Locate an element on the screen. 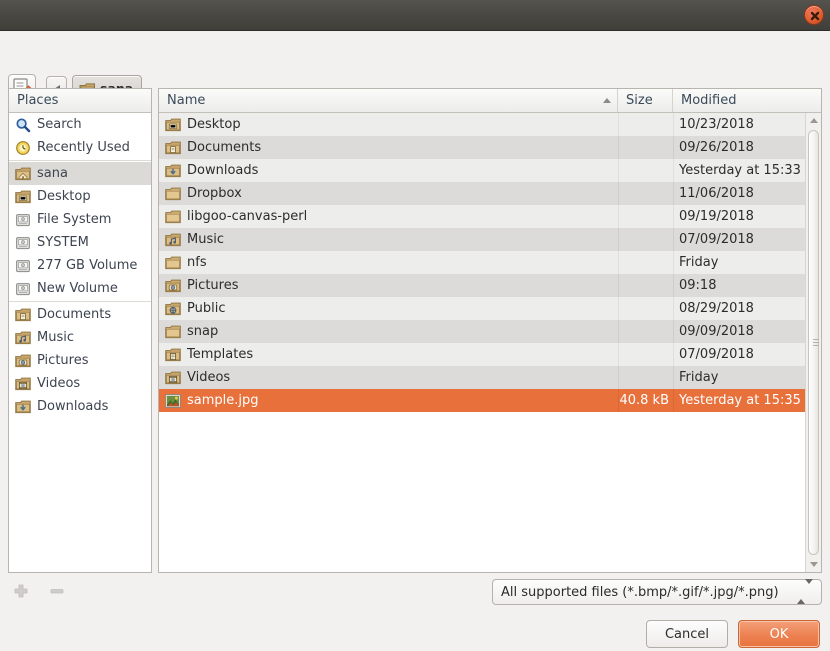 The image size is (830, 651). table-row: Documents 09/26/2018 is located at coordinates (490, 147).